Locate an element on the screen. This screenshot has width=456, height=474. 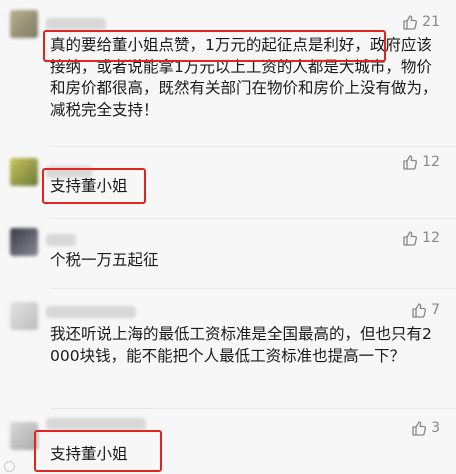
like-count: 3 is located at coordinates (435, 428).